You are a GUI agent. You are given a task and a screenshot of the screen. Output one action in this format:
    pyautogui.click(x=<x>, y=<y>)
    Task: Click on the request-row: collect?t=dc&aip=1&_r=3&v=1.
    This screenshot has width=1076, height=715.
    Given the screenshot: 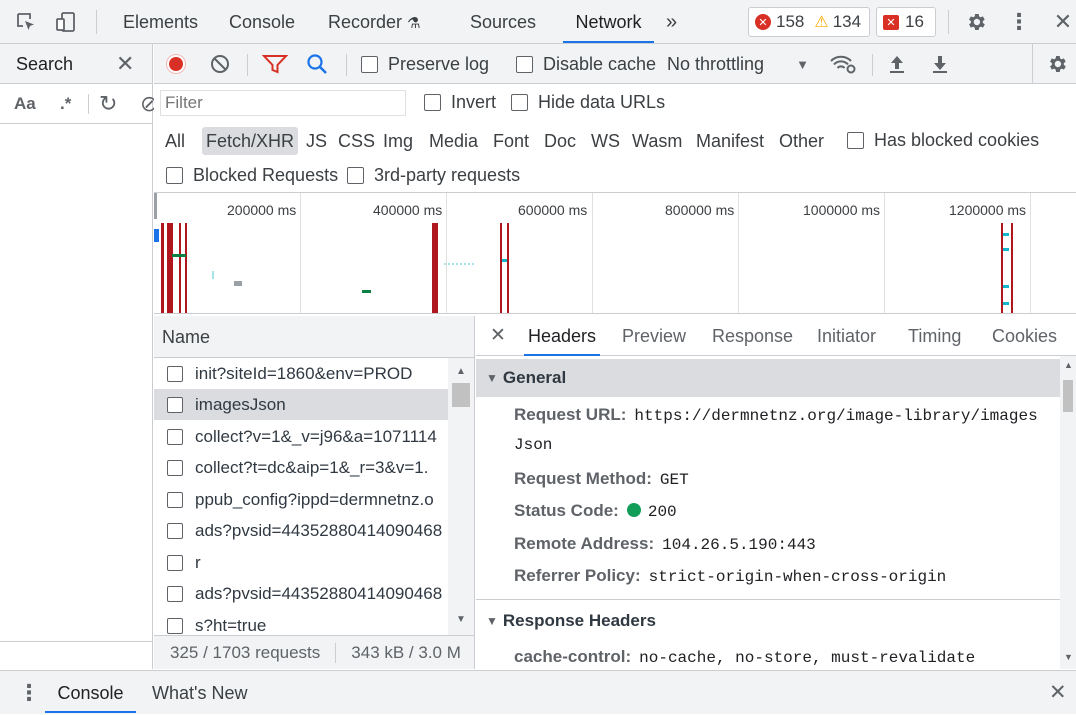 What is the action you would take?
    pyautogui.click(x=301, y=467)
    